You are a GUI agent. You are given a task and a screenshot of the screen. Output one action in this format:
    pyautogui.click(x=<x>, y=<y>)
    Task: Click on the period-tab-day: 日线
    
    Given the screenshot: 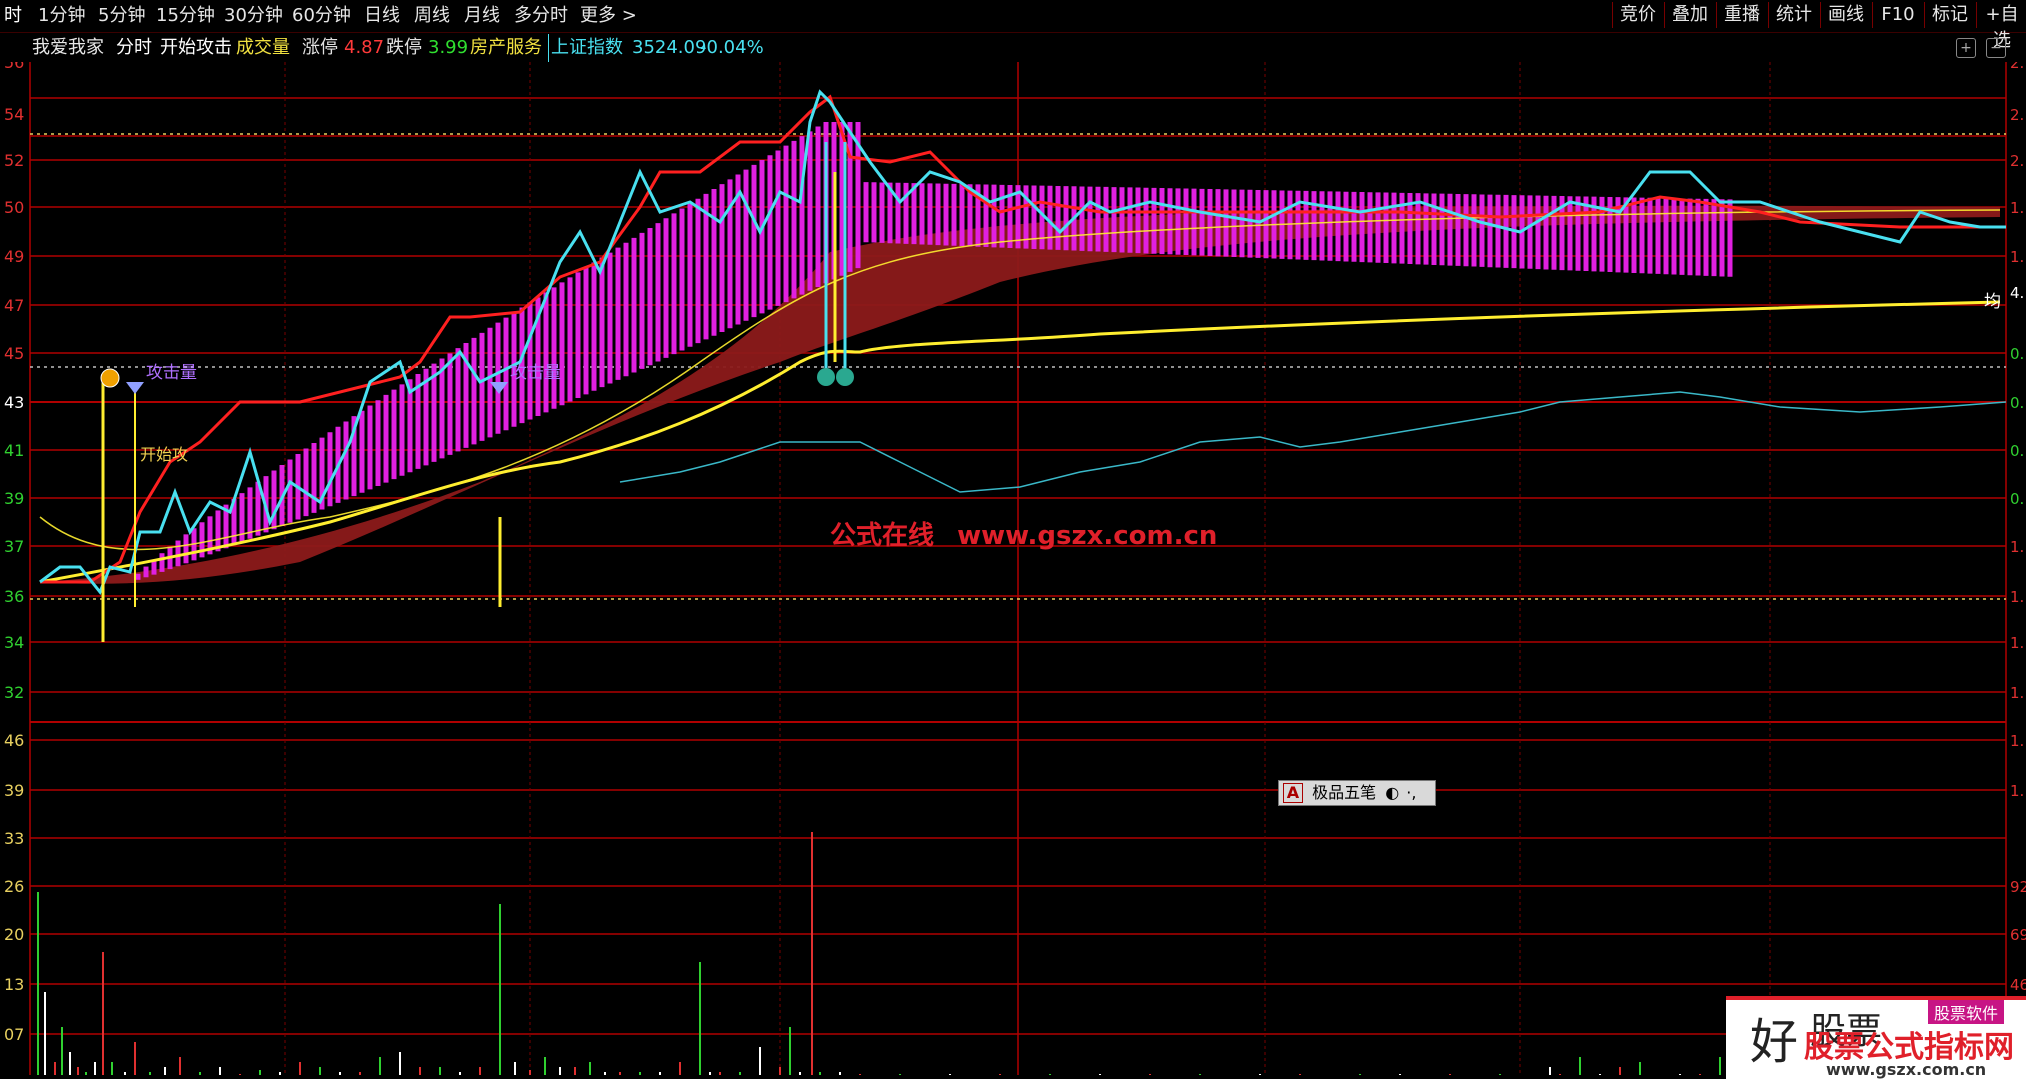 What is the action you would take?
    pyautogui.click(x=382, y=16)
    